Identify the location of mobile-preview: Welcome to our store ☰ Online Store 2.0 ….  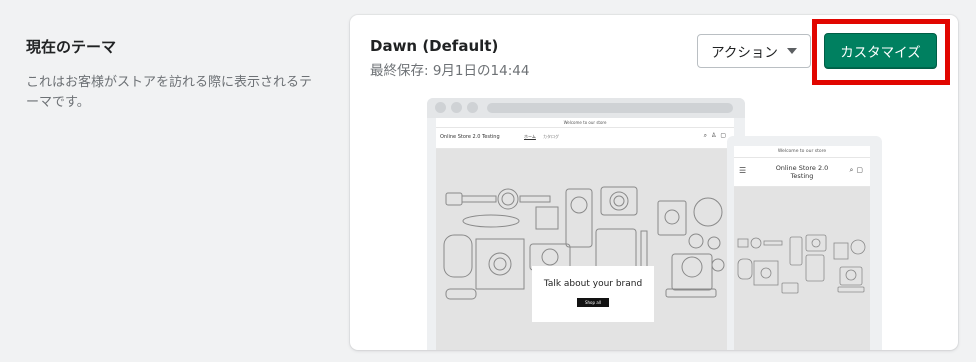
(804, 243).